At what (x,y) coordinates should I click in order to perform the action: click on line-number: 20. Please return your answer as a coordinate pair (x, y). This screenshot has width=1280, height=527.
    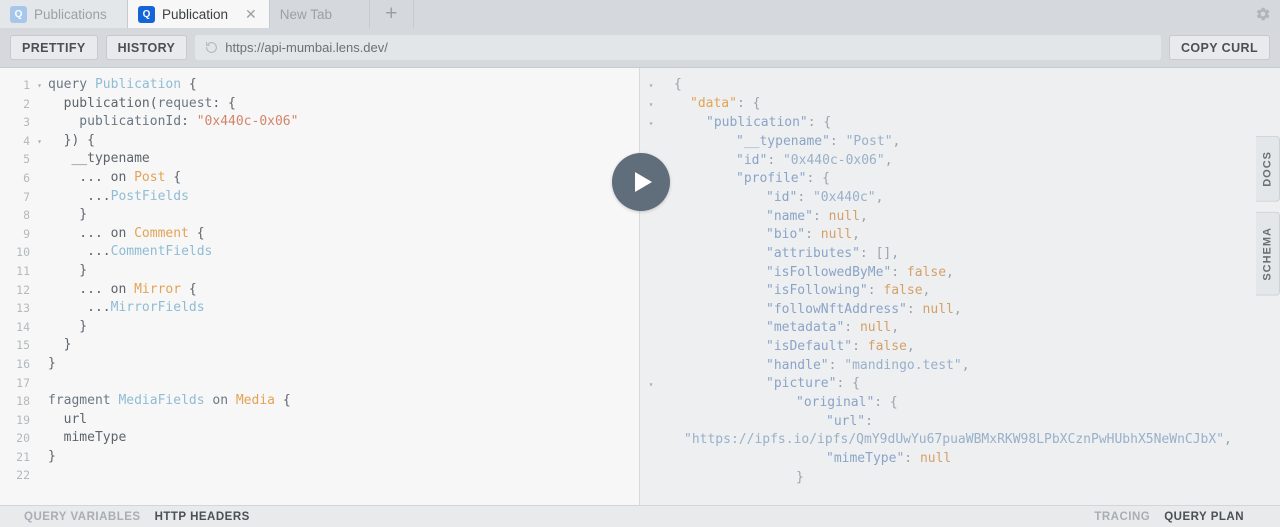
    Looking at the image, I should click on (23, 438).